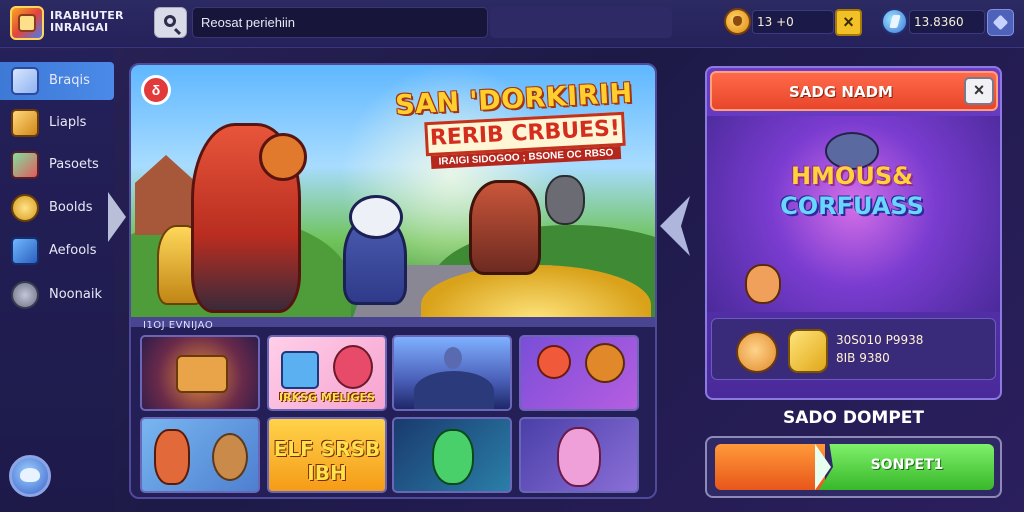 This screenshot has width=1024, height=512. What do you see at coordinates (300, 370) in the screenshot?
I see `box-icon` at bounding box center [300, 370].